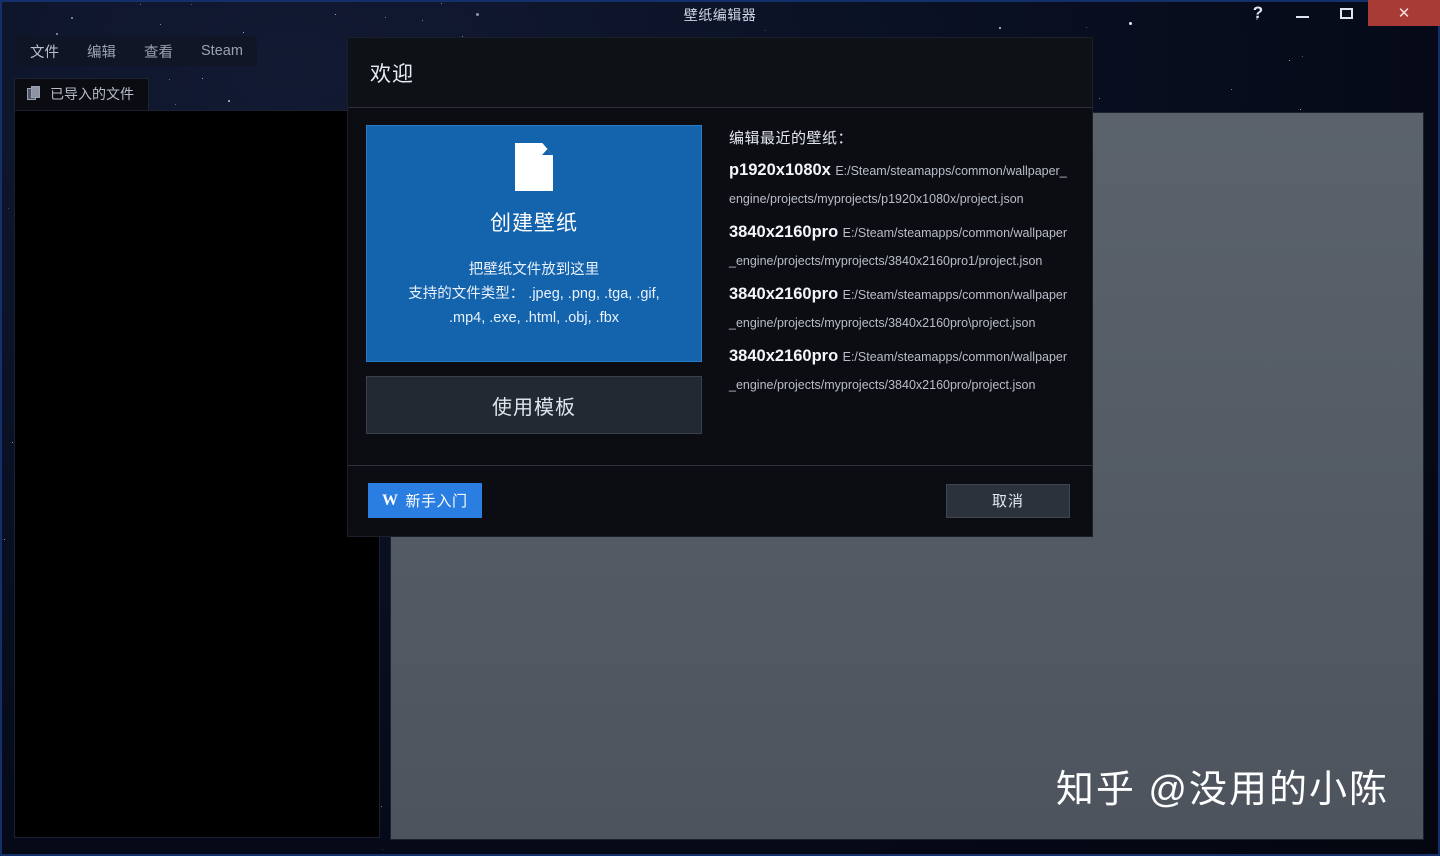 Image resolution: width=1440 pixels, height=856 pixels. Describe the element at coordinates (222, 51) in the screenshot. I see `menu-item-steam: Steam` at that location.